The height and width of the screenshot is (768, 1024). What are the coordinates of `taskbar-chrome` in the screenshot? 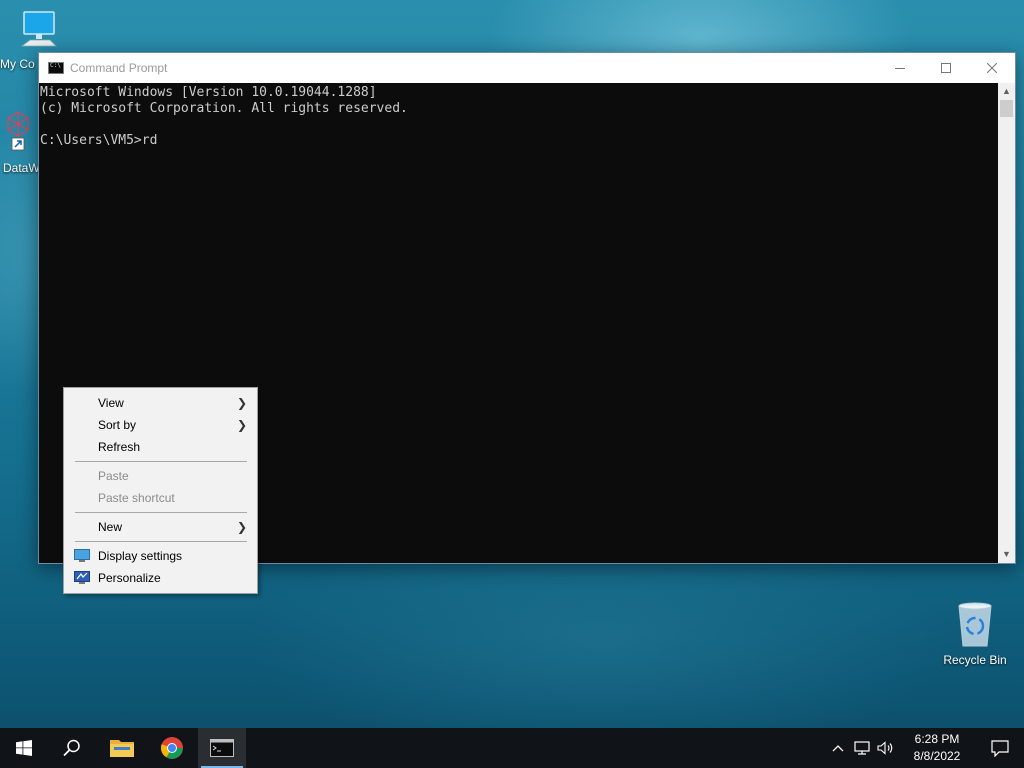 It's located at (172, 748).